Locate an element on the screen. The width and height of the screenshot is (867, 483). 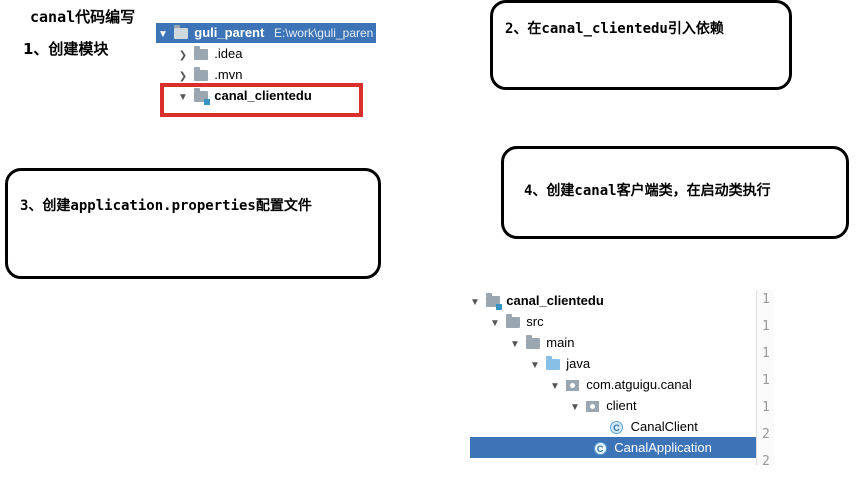
tree-item-package-canal: ▼ com.atguigu.canal is located at coordinates (620, 384).